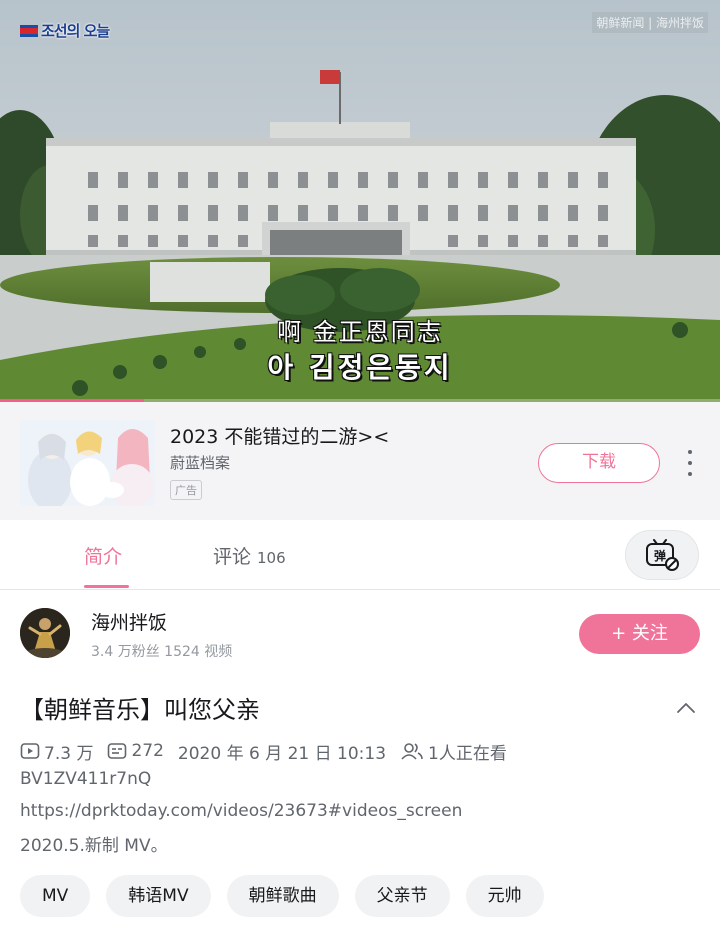  Describe the element at coordinates (106, 586) in the screenshot. I see `tab-active-indicator` at that location.